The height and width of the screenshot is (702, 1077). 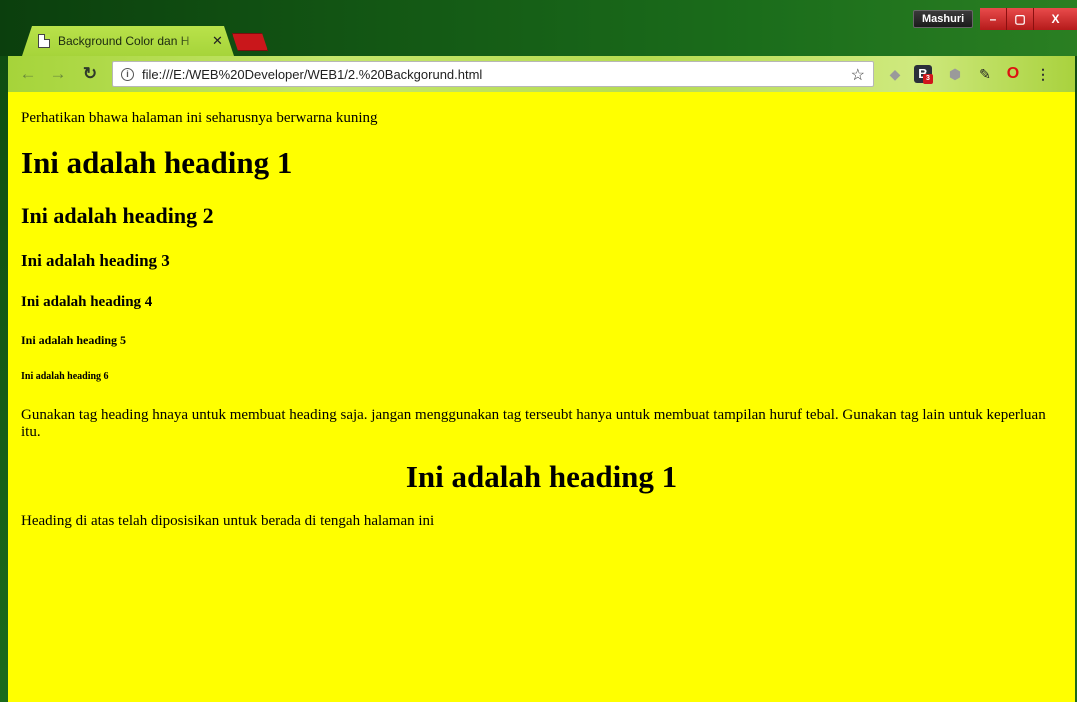 What do you see at coordinates (541, 476) in the screenshot?
I see `centered-heading: Ini adalah heading 1` at bounding box center [541, 476].